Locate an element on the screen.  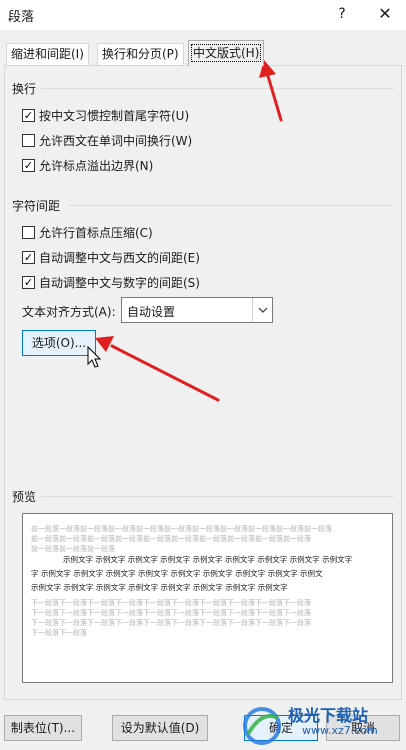
tab-line-page-breaks: 换行和分页(P) is located at coordinates (140, 54).